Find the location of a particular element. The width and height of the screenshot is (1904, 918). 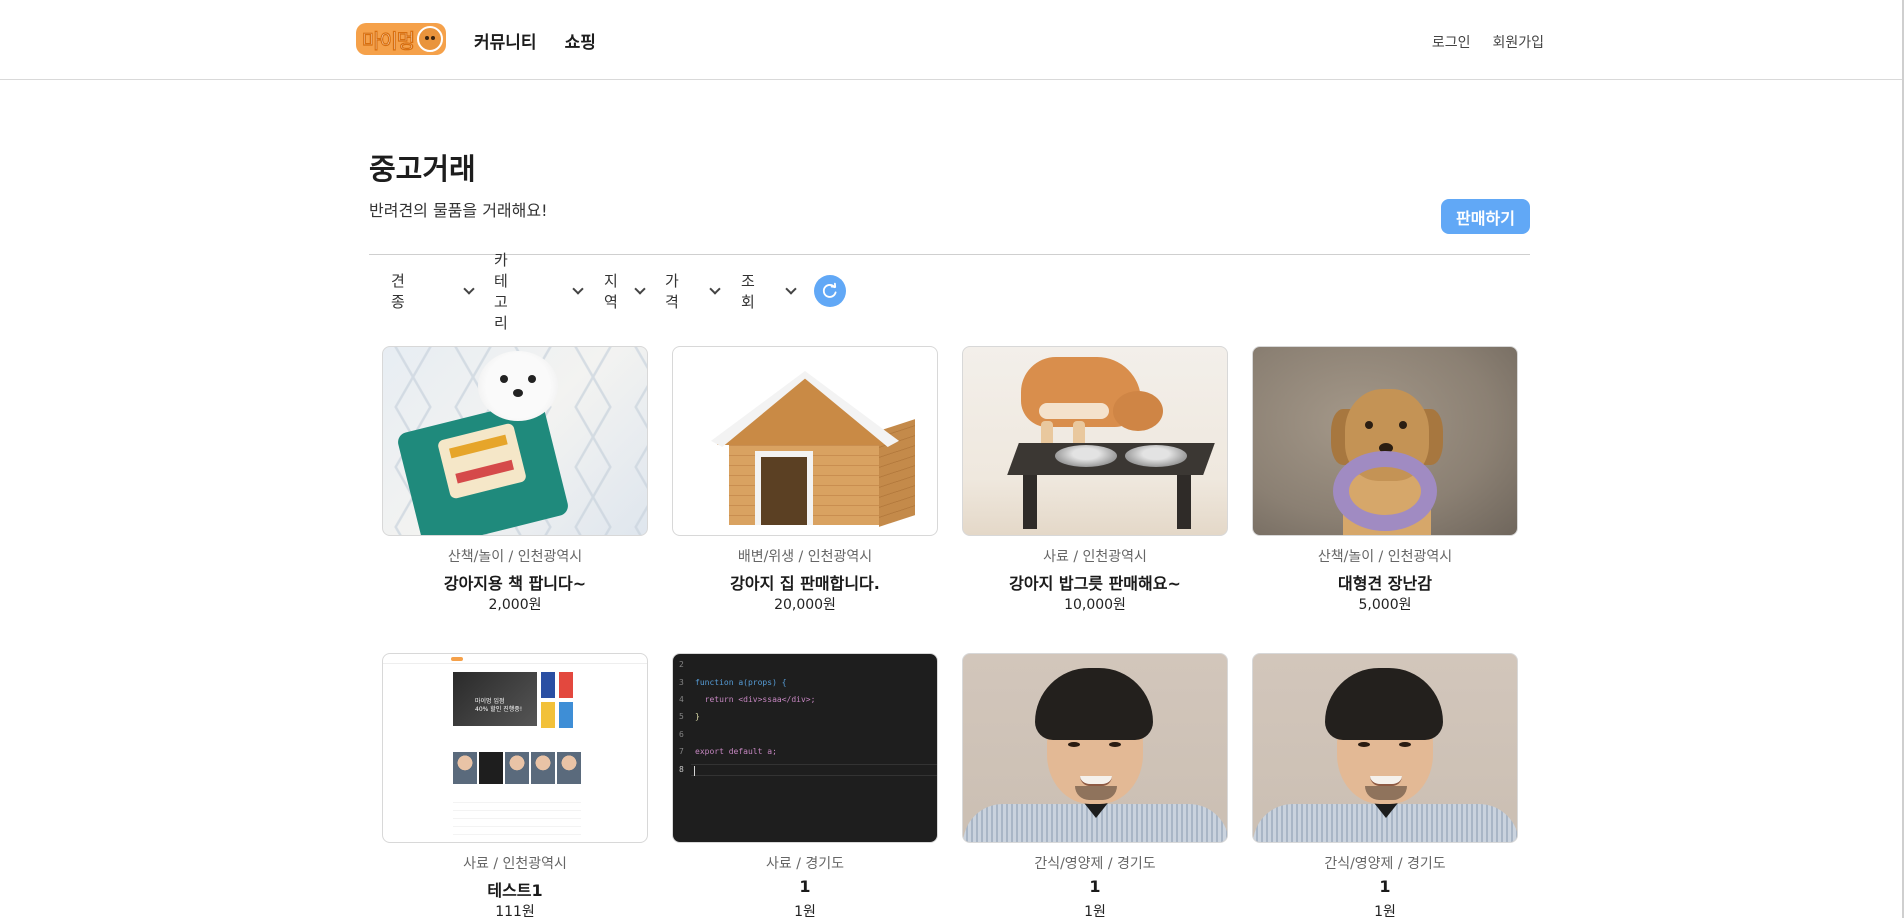

doghouse-door is located at coordinates (784, 488).